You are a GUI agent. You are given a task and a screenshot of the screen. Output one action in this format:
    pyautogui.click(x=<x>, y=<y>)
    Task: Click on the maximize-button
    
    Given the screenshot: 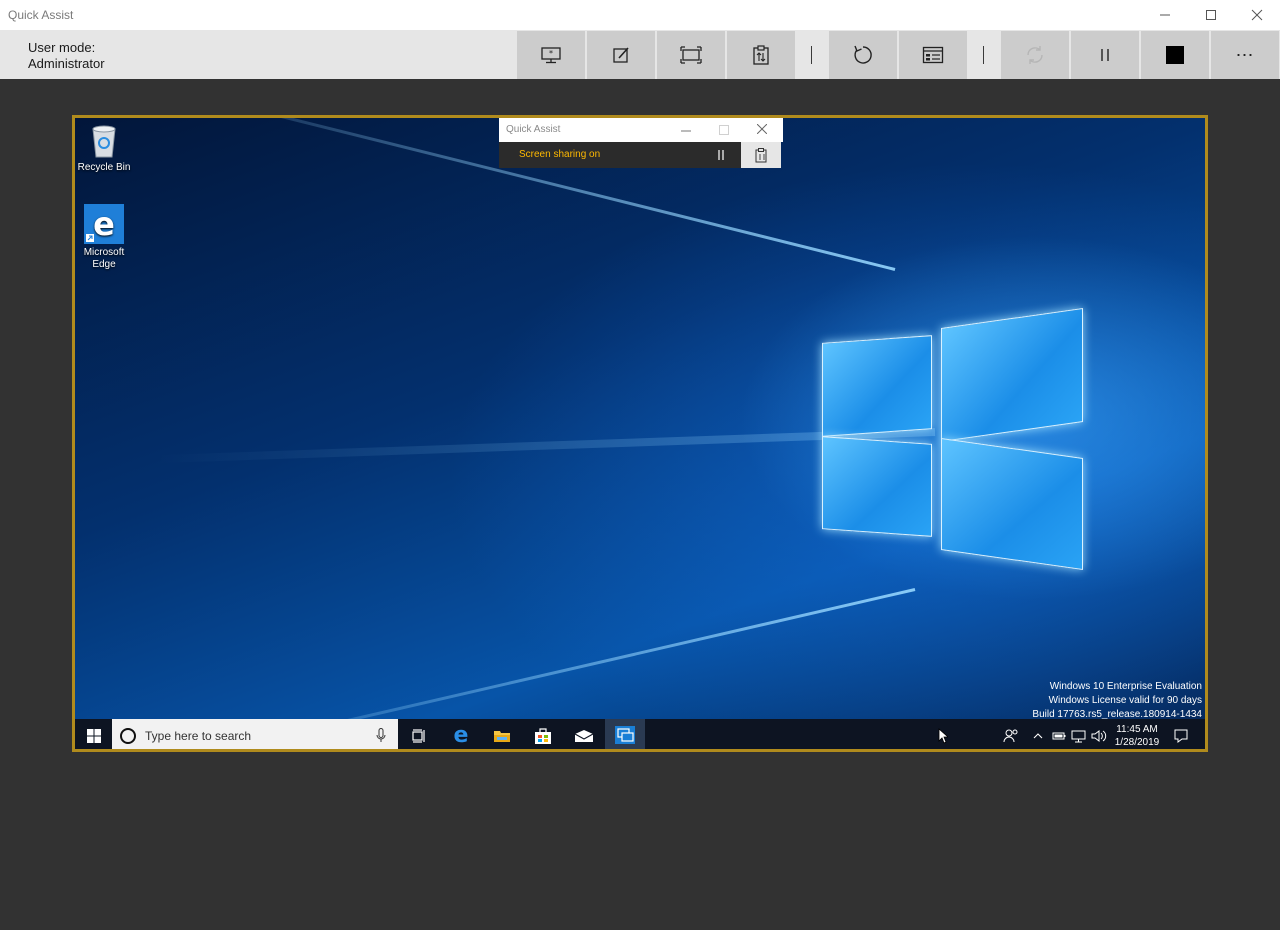 What is the action you would take?
    pyautogui.click(x=1211, y=15)
    